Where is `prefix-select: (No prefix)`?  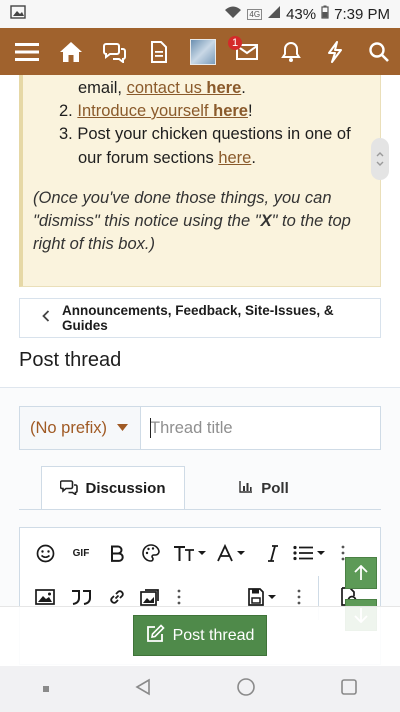
prefix-select: (No prefix) is located at coordinates (80, 428).